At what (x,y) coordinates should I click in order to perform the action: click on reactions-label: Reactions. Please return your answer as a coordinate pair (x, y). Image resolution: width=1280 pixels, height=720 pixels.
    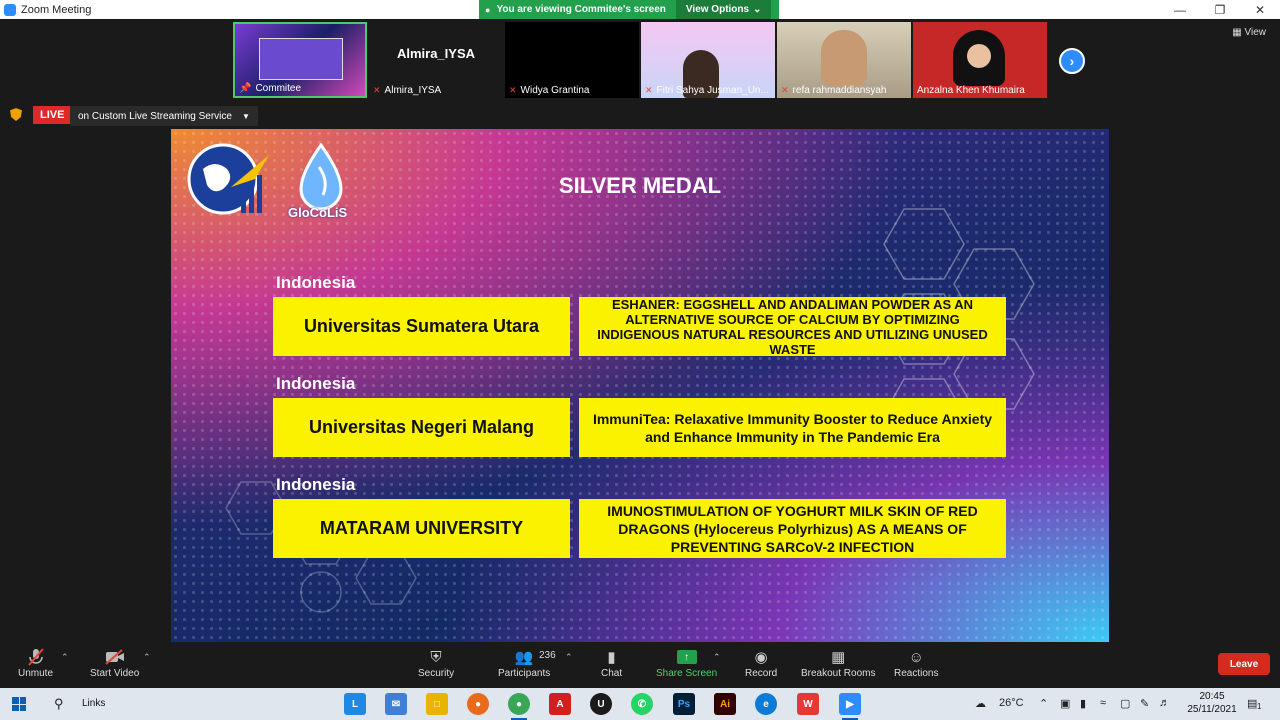
    Looking at the image, I should click on (916, 673).